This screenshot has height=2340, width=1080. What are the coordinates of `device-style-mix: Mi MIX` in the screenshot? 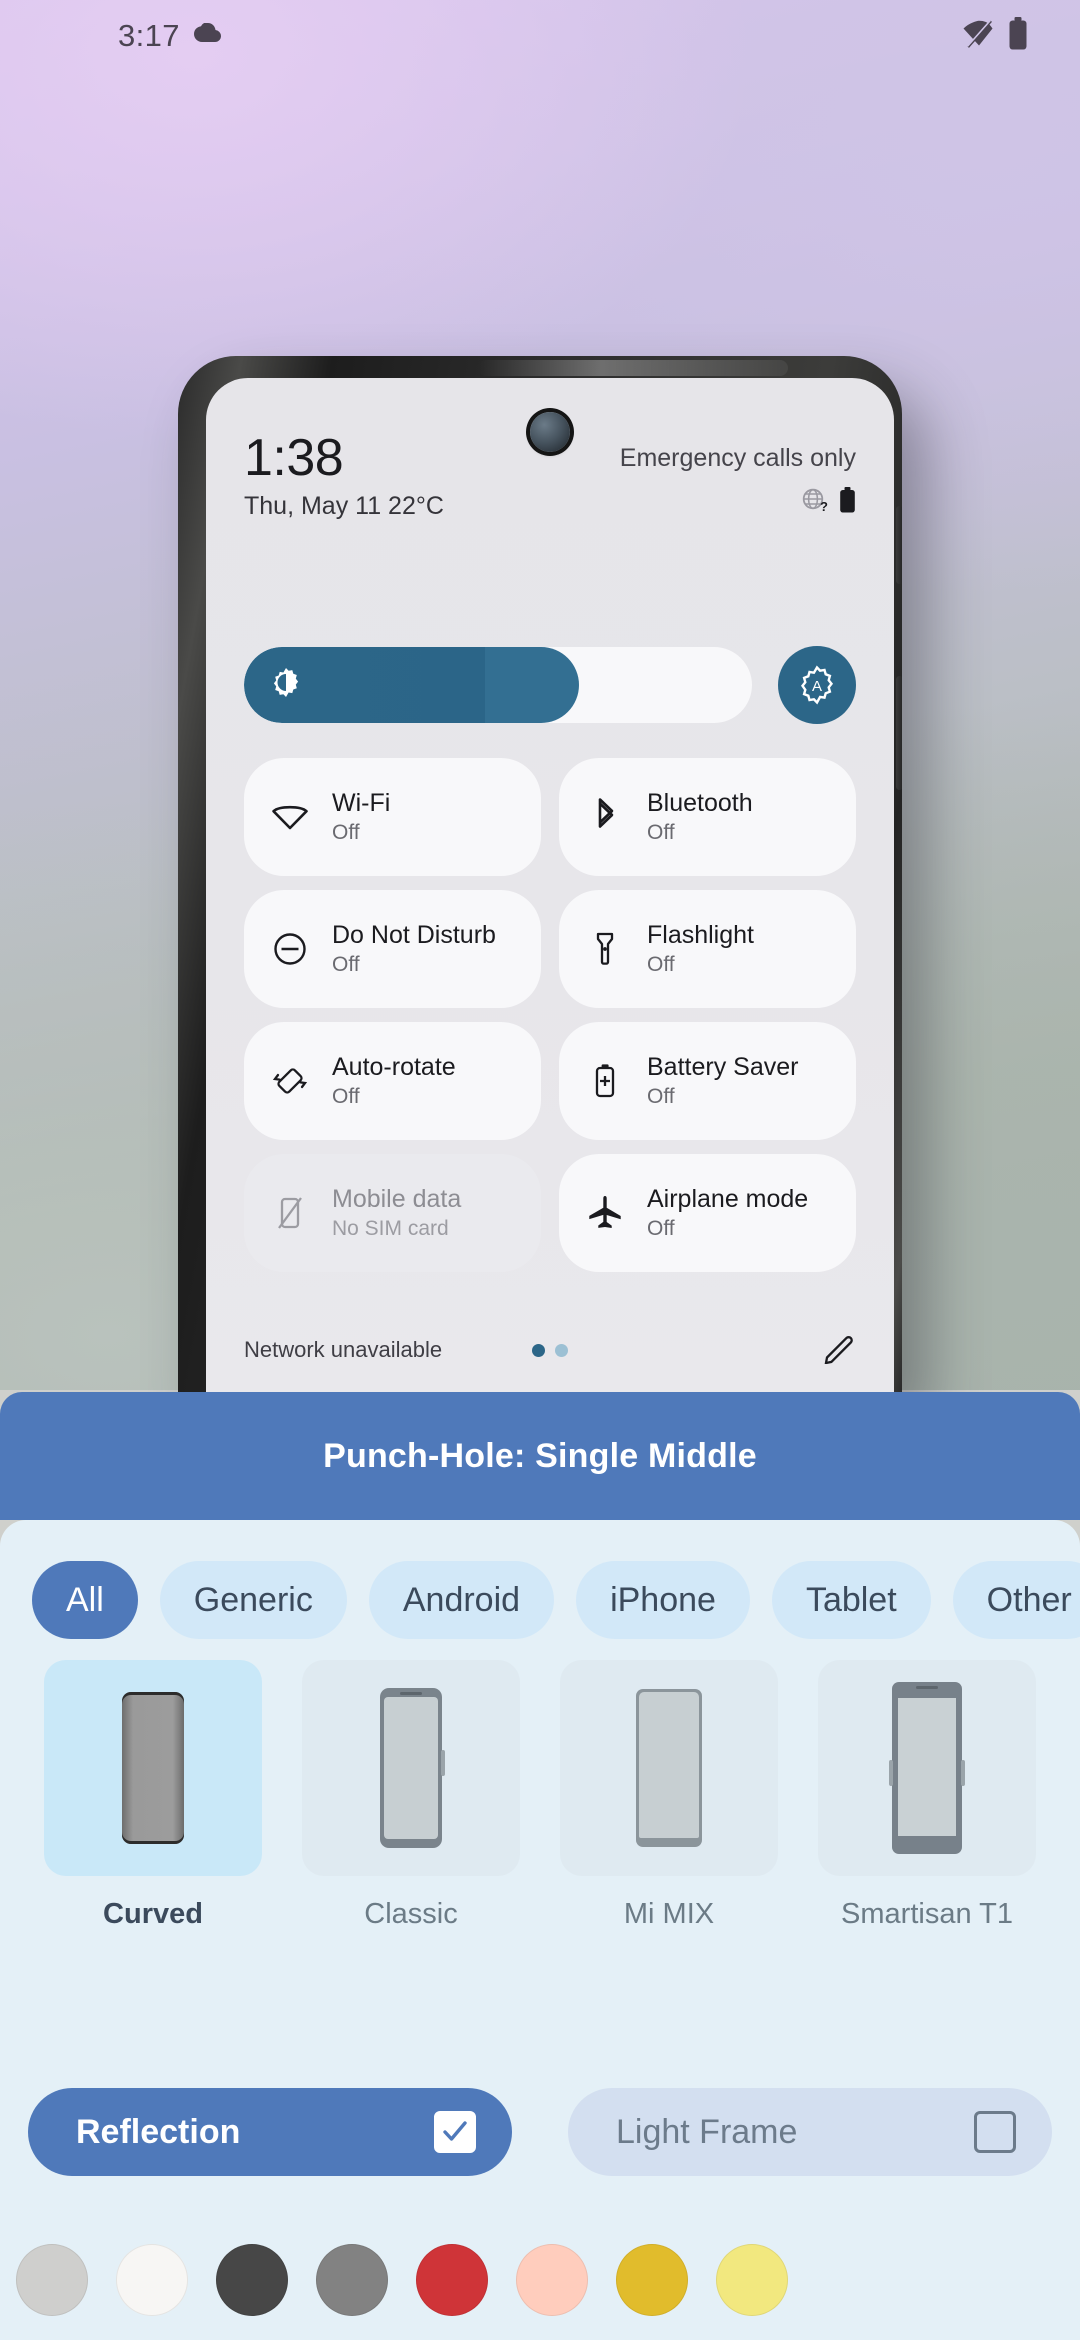 It's located at (669, 1795).